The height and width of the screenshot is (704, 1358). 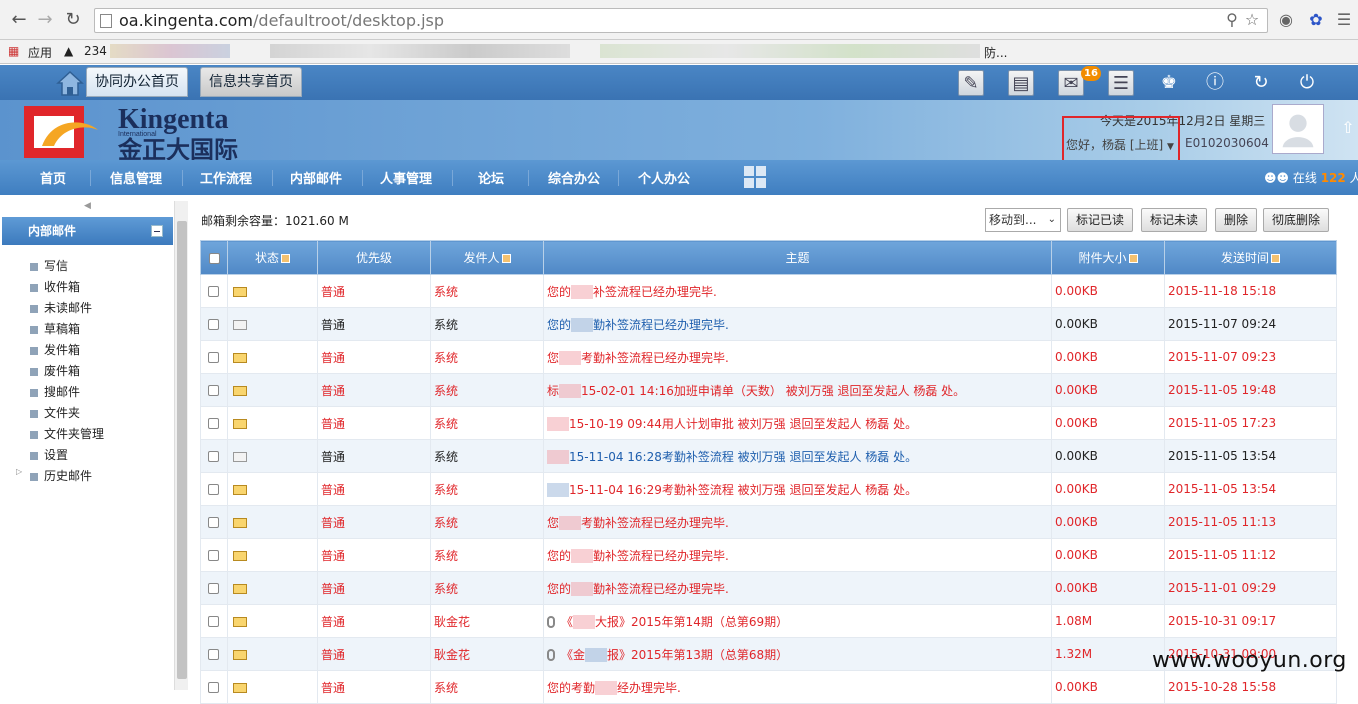 What do you see at coordinates (1316, 20) in the screenshot?
I see `paw-icon: ✿` at bounding box center [1316, 20].